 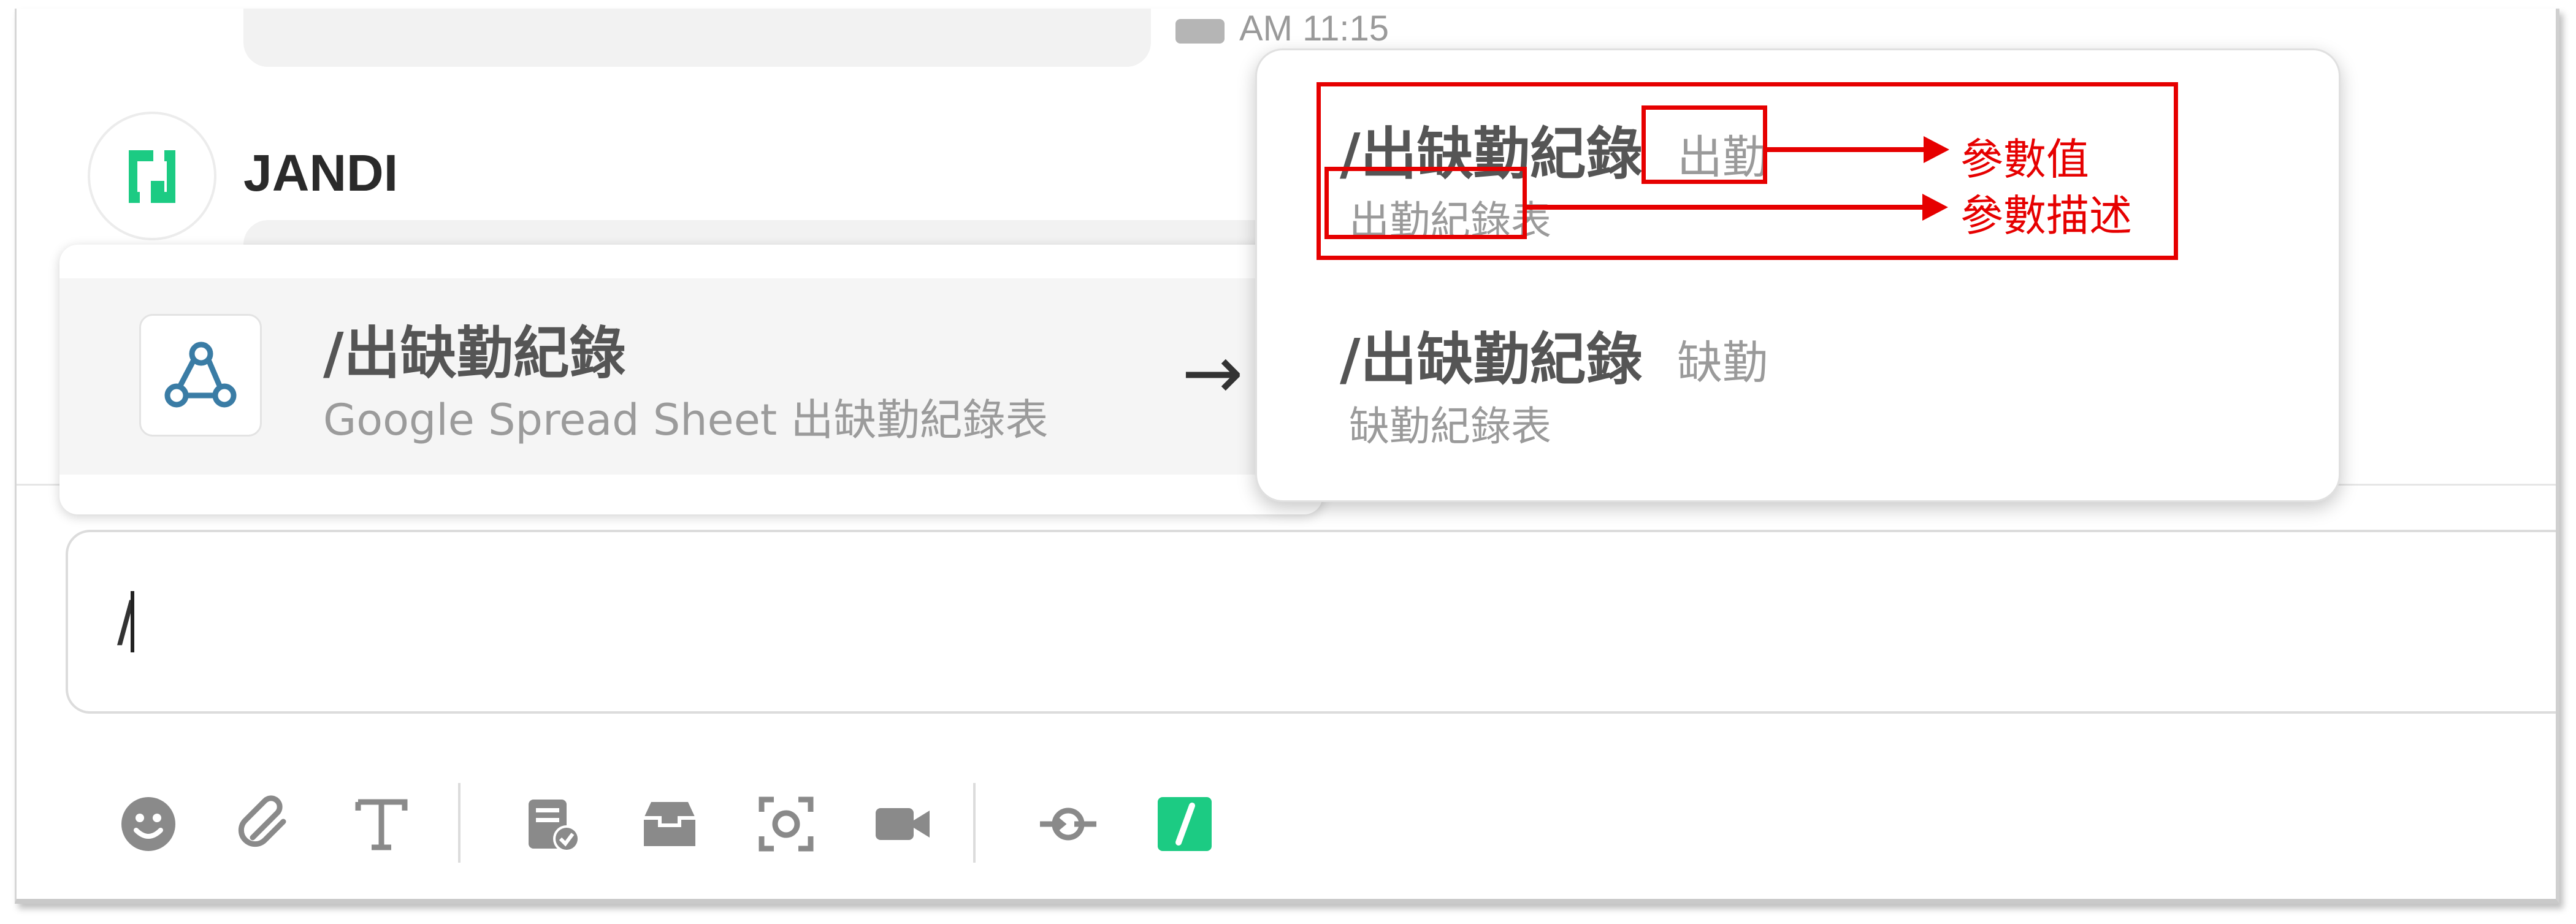 What do you see at coordinates (132, 621) in the screenshot?
I see `text-caret` at bounding box center [132, 621].